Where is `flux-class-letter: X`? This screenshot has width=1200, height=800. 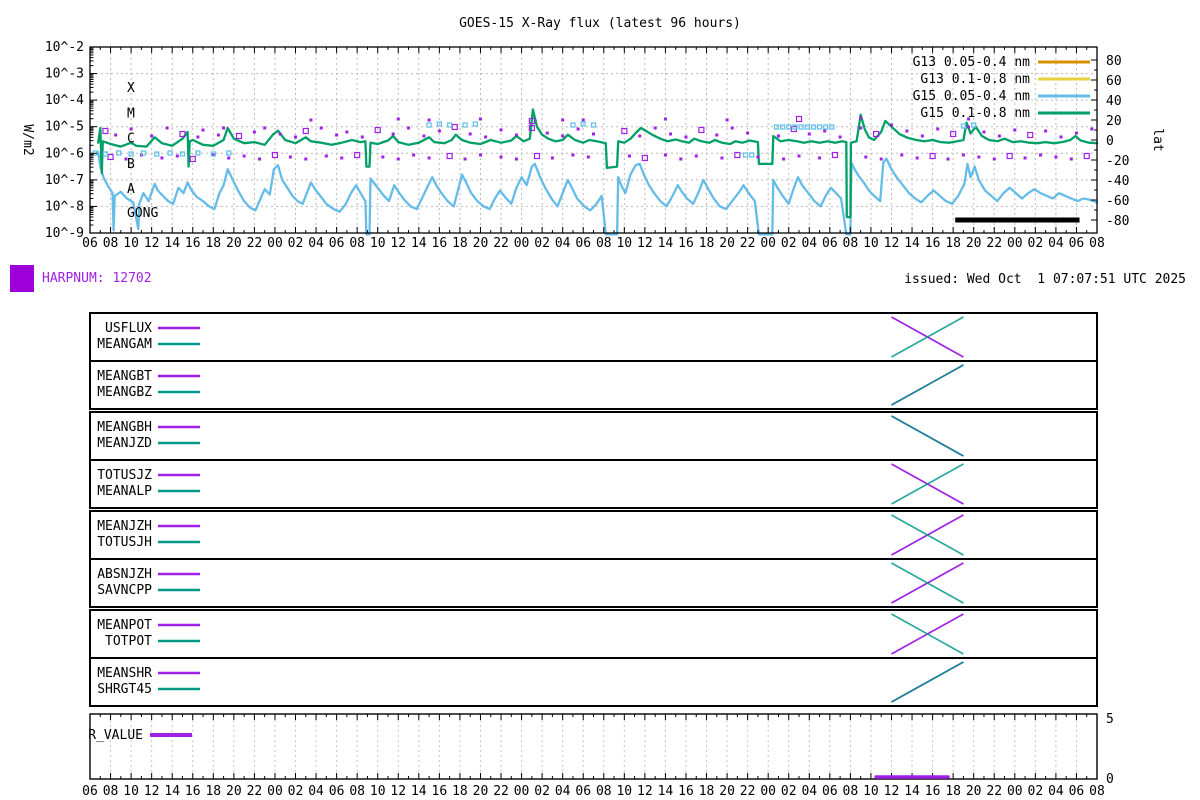 flux-class-letter: X is located at coordinates (131, 88).